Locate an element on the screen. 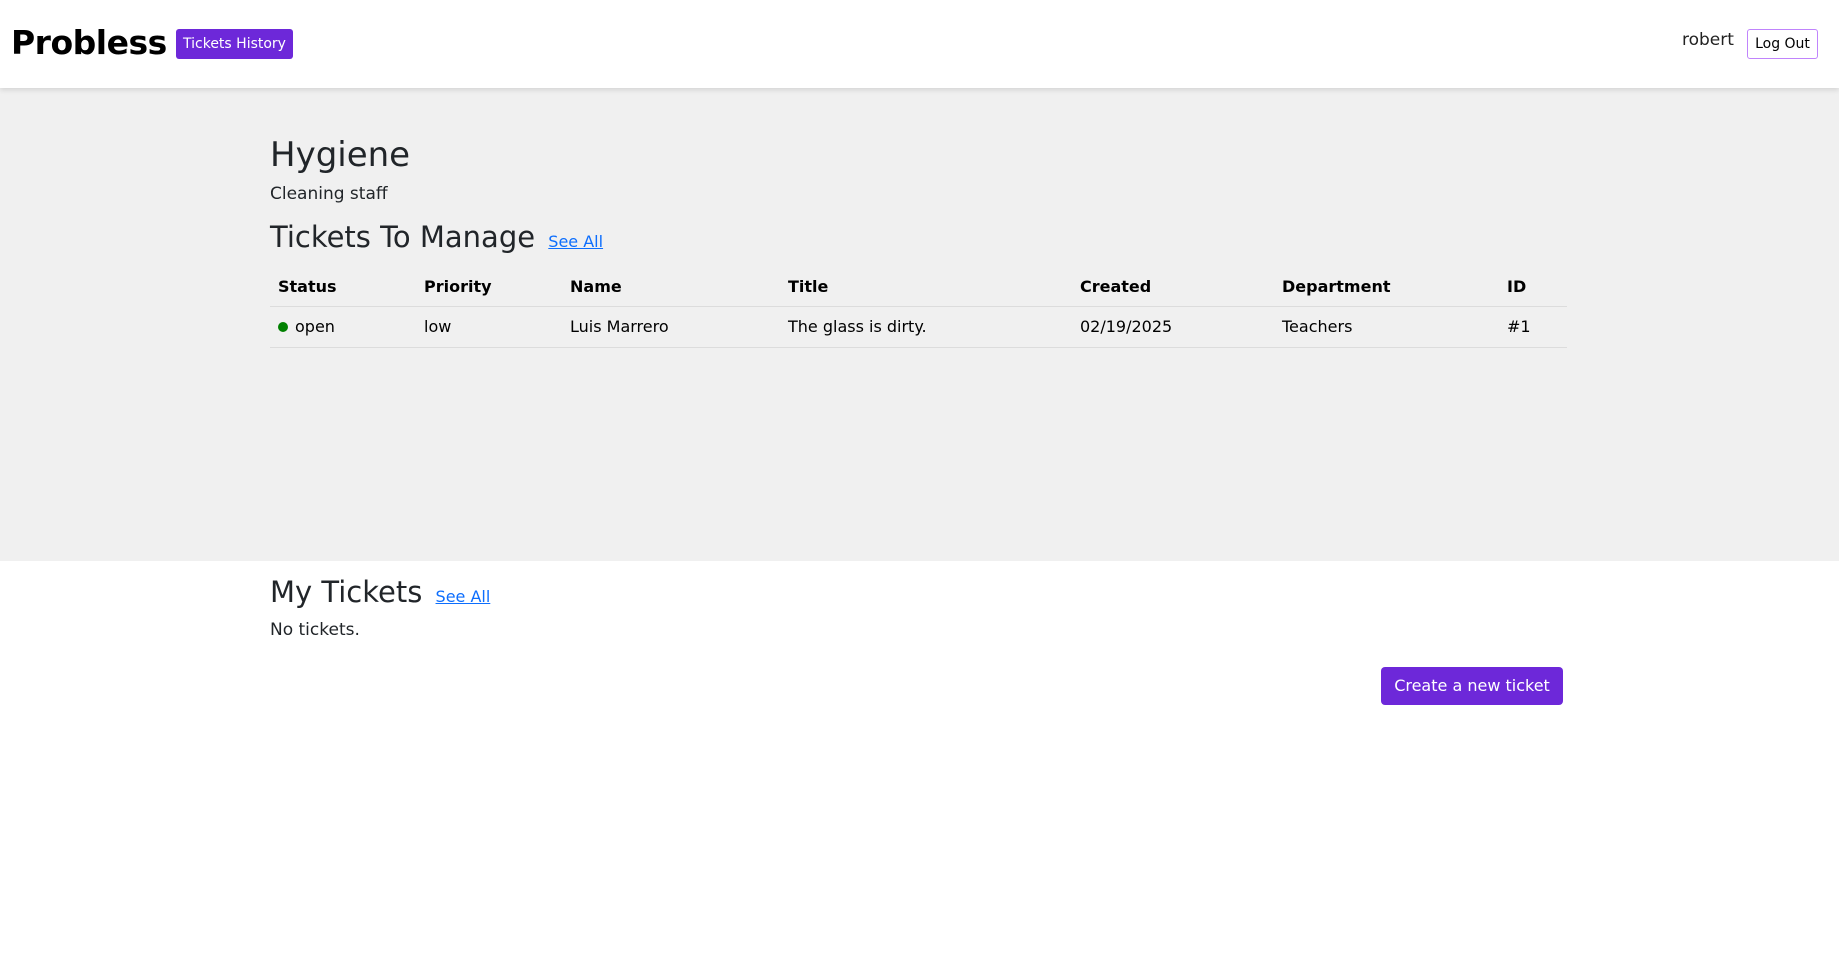  column-header-name: Name is located at coordinates (671, 287).